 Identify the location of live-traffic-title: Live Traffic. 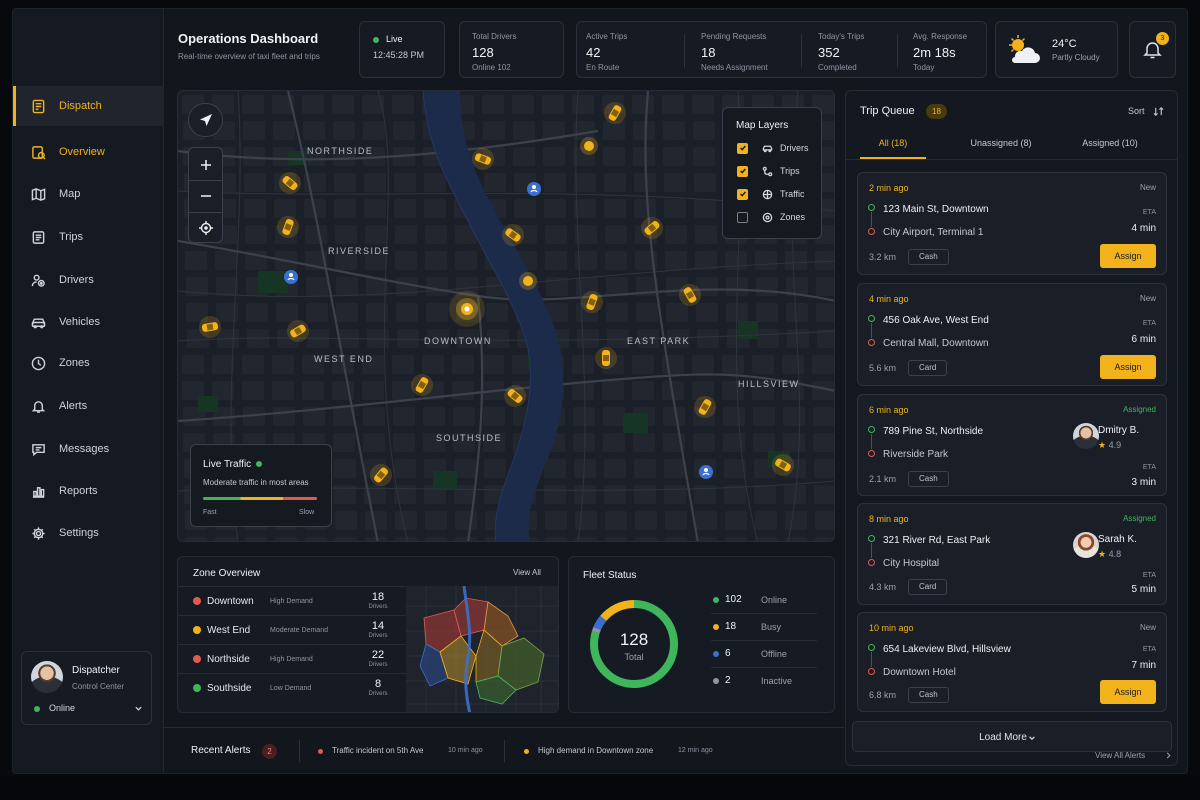
(227, 464).